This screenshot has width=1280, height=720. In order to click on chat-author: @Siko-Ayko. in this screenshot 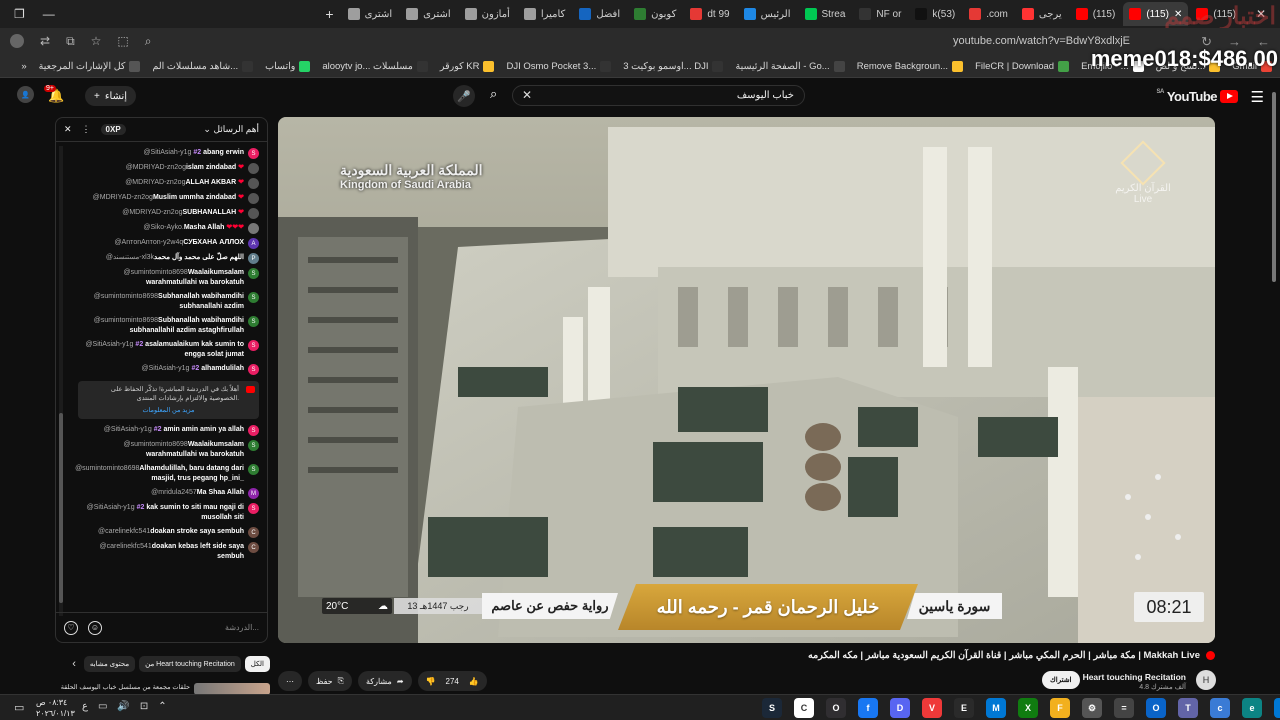, I will do `click(163, 227)`.